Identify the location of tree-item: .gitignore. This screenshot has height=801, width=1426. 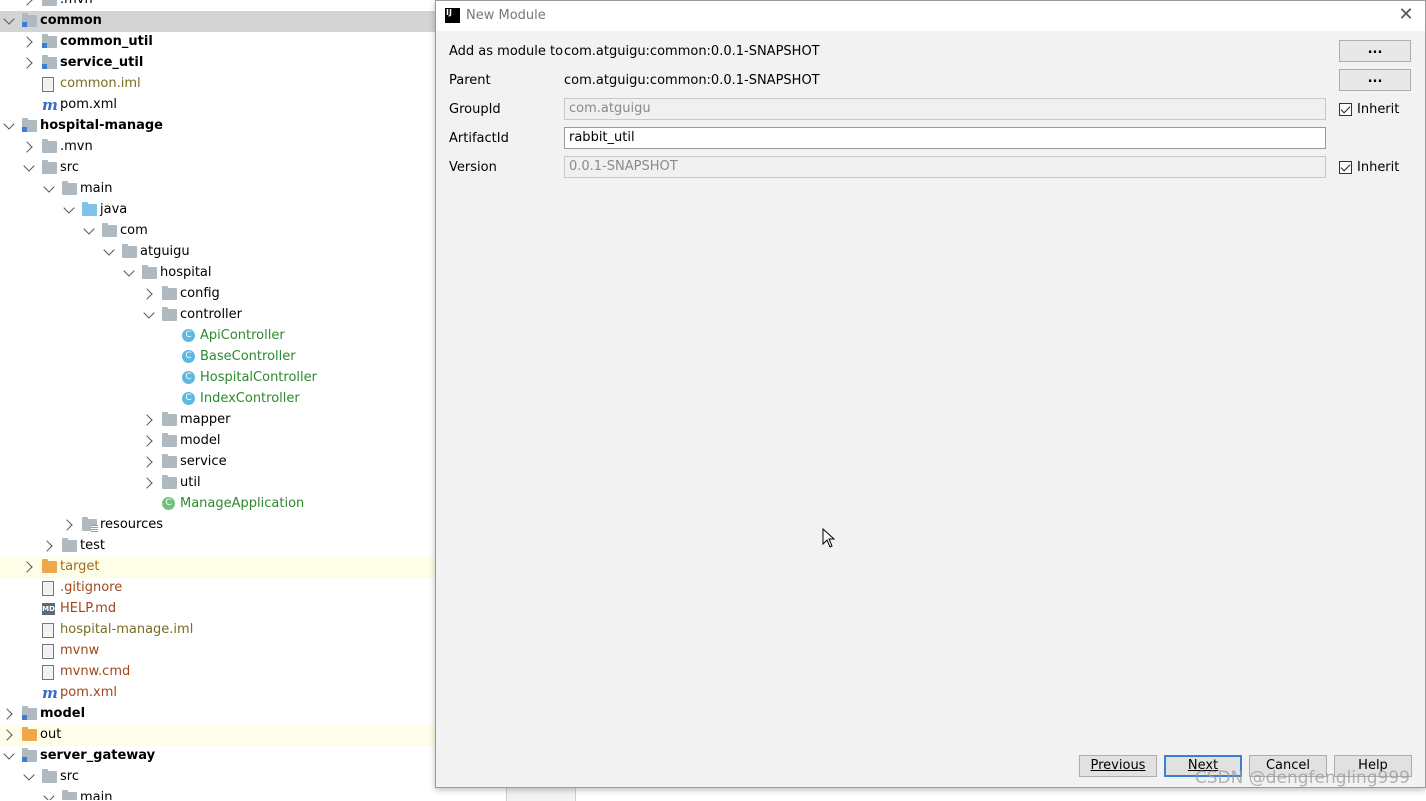
(218, 588).